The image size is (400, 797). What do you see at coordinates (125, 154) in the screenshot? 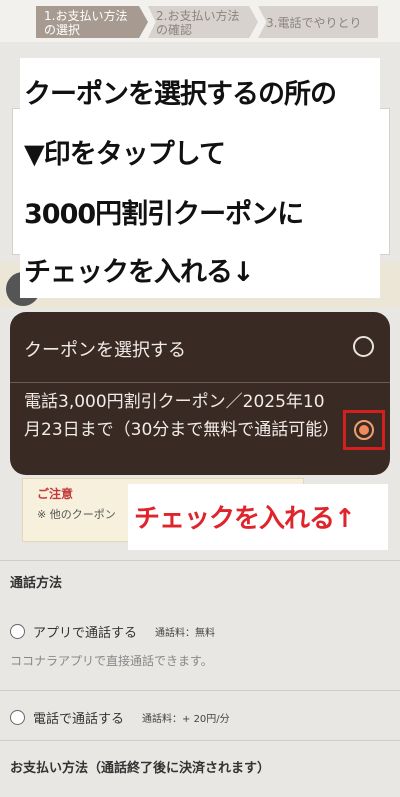
I see `instruction-line-2: ▼印をタップして` at bounding box center [125, 154].